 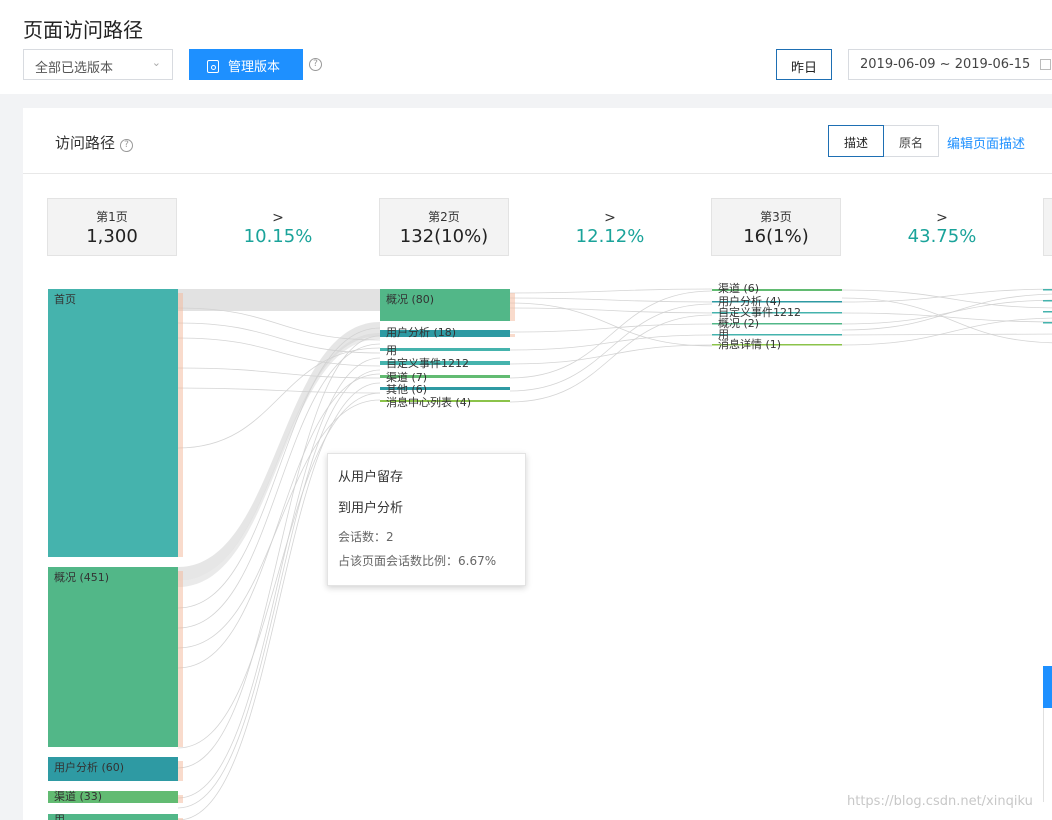 I want to click on date-range-picker: 2019-06-09 ~ 2019-06-15, so click(x=950, y=64).